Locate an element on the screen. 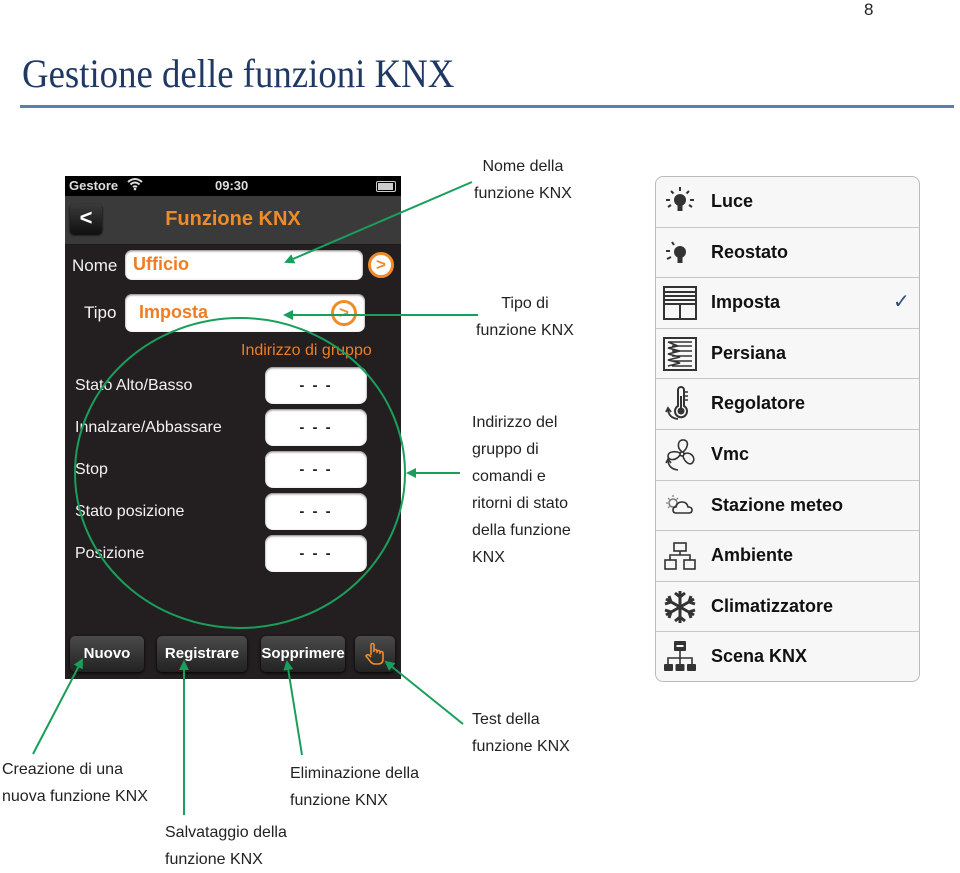 This screenshot has width=960, height=873. list-item-label: Vmc is located at coordinates (730, 454).